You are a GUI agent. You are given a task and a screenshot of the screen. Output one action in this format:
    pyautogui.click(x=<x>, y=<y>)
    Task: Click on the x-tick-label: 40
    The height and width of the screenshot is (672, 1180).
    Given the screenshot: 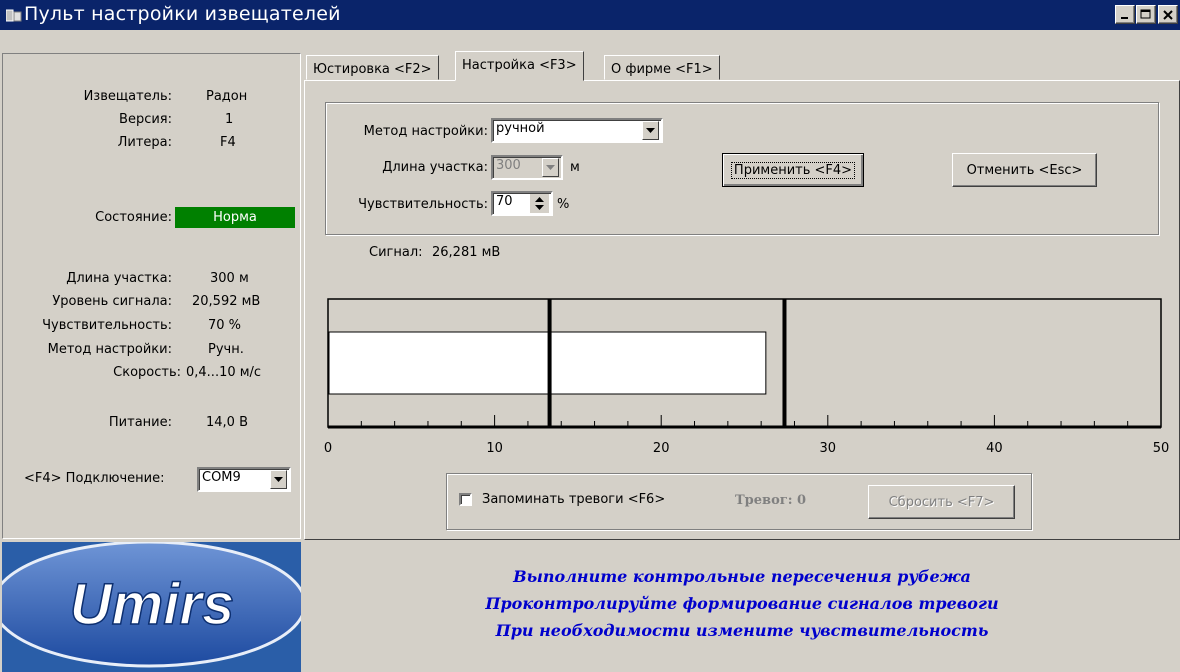 What is the action you would take?
    pyautogui.click(x=994, y=448)
    